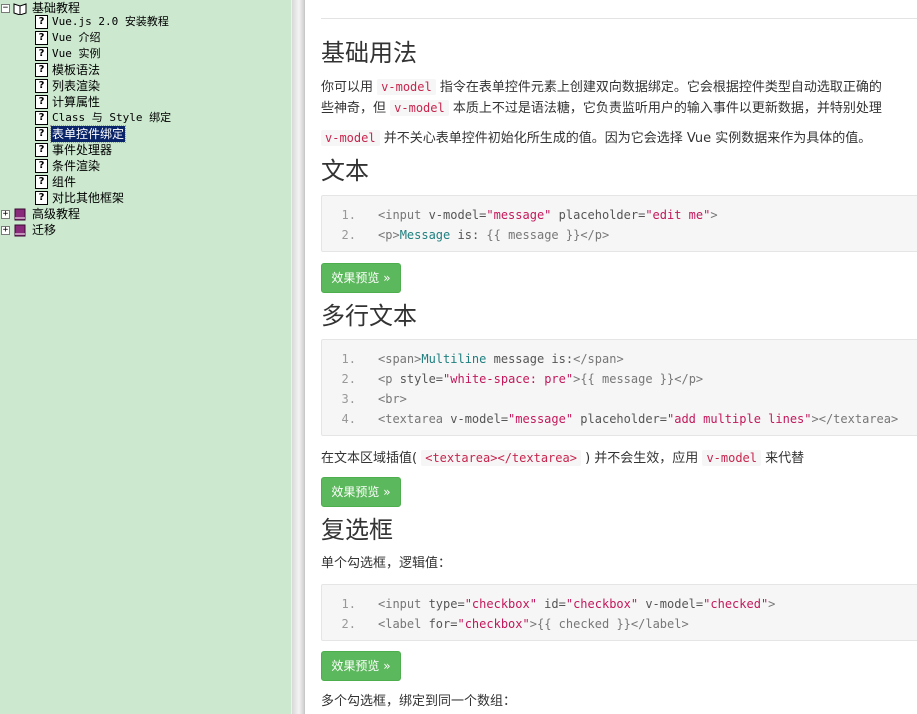  I want to click on tree-item: ? Vue.js 2.0 安装教程, so click(102, 22).